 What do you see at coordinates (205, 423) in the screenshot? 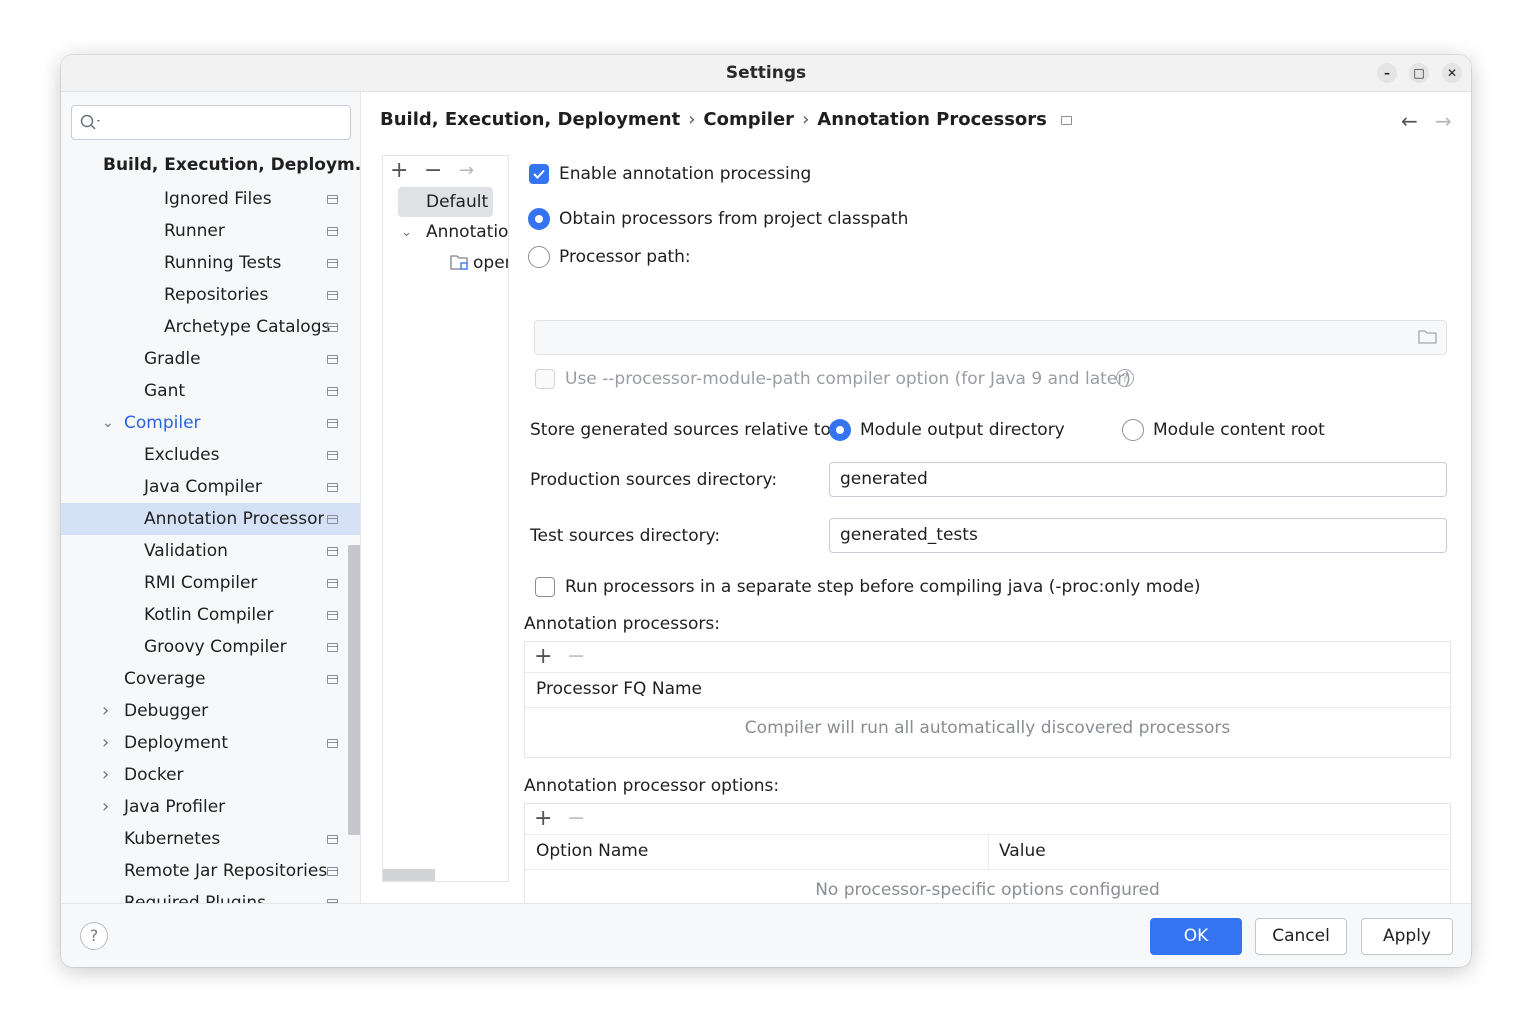
I see `sidebar-item: ⌄ Compiler` at bounding box center [205, 423].